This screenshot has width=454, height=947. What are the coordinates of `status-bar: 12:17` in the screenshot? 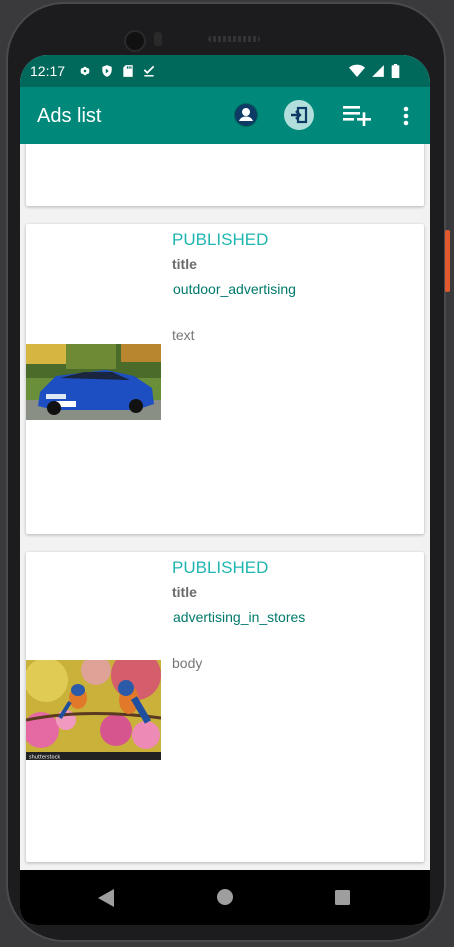 It's located at (225, 71).